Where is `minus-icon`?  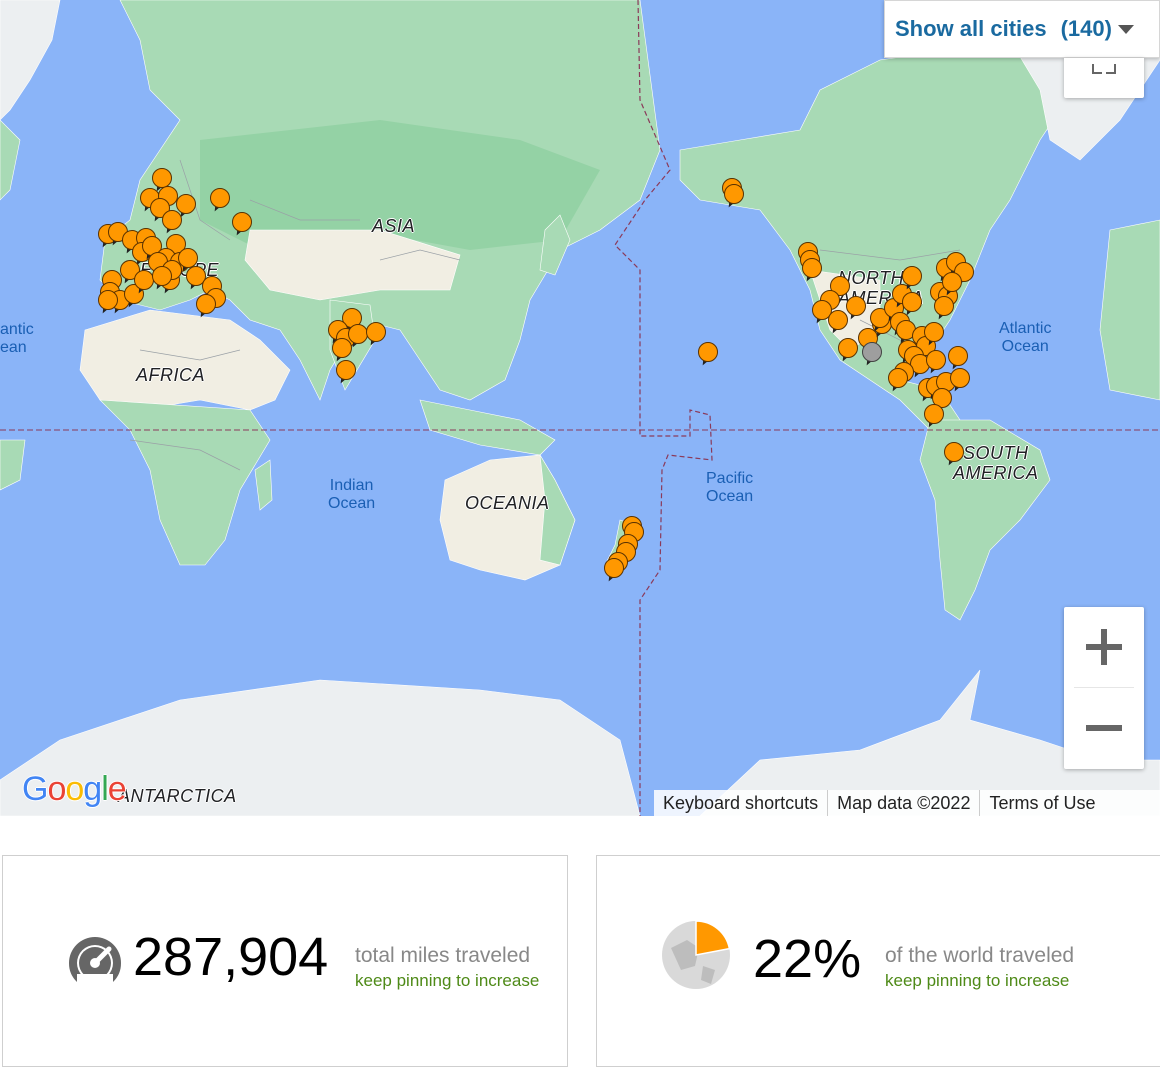
minus-icon is located at coordinates (1104, 728).